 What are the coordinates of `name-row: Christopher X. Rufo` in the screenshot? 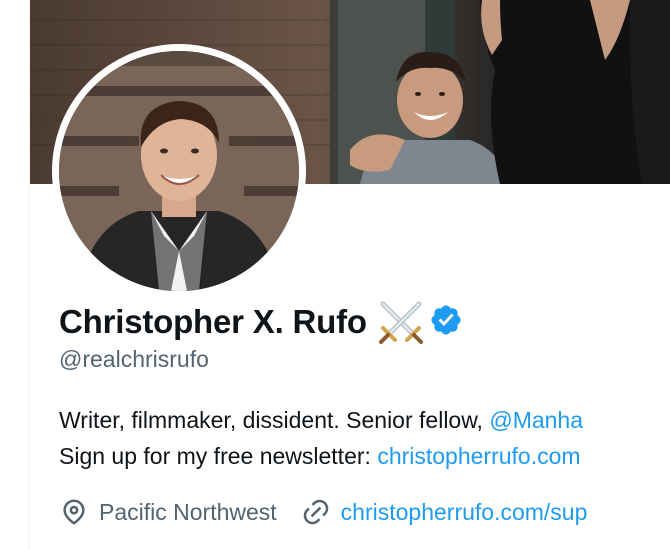 It's located at (261, 322).